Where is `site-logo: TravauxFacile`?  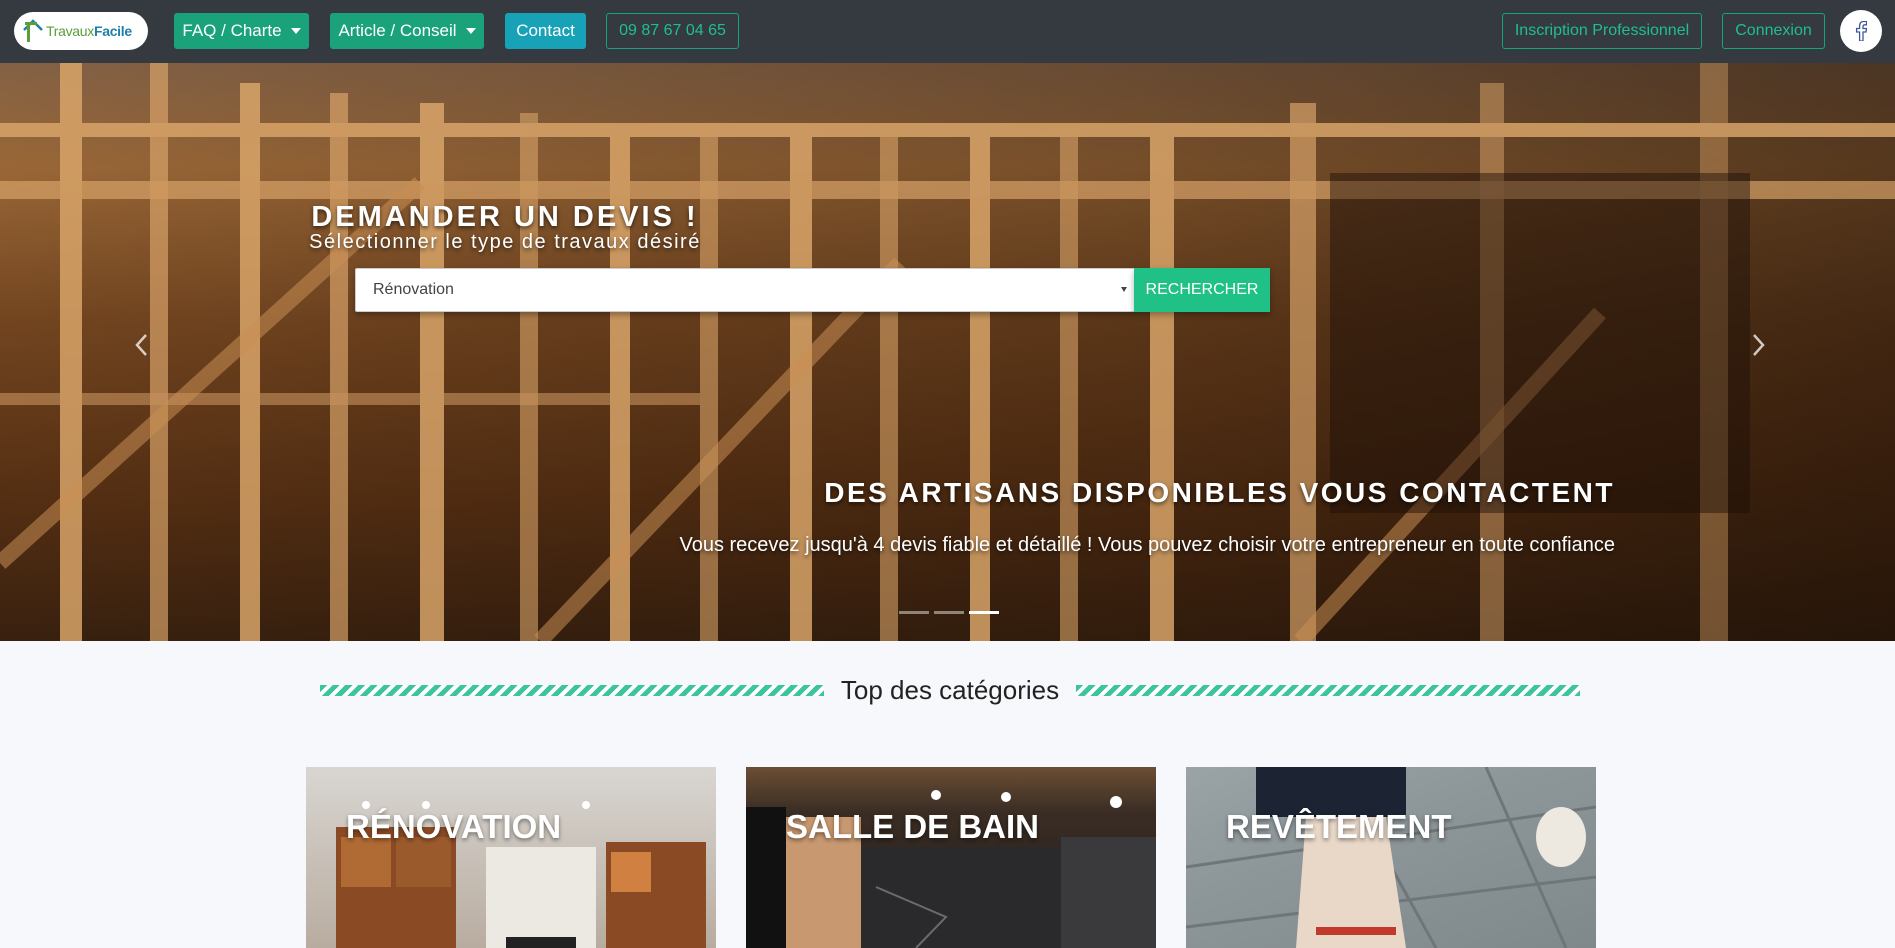 site-logo: TravauxFacile is located at coordinates (81, 31).